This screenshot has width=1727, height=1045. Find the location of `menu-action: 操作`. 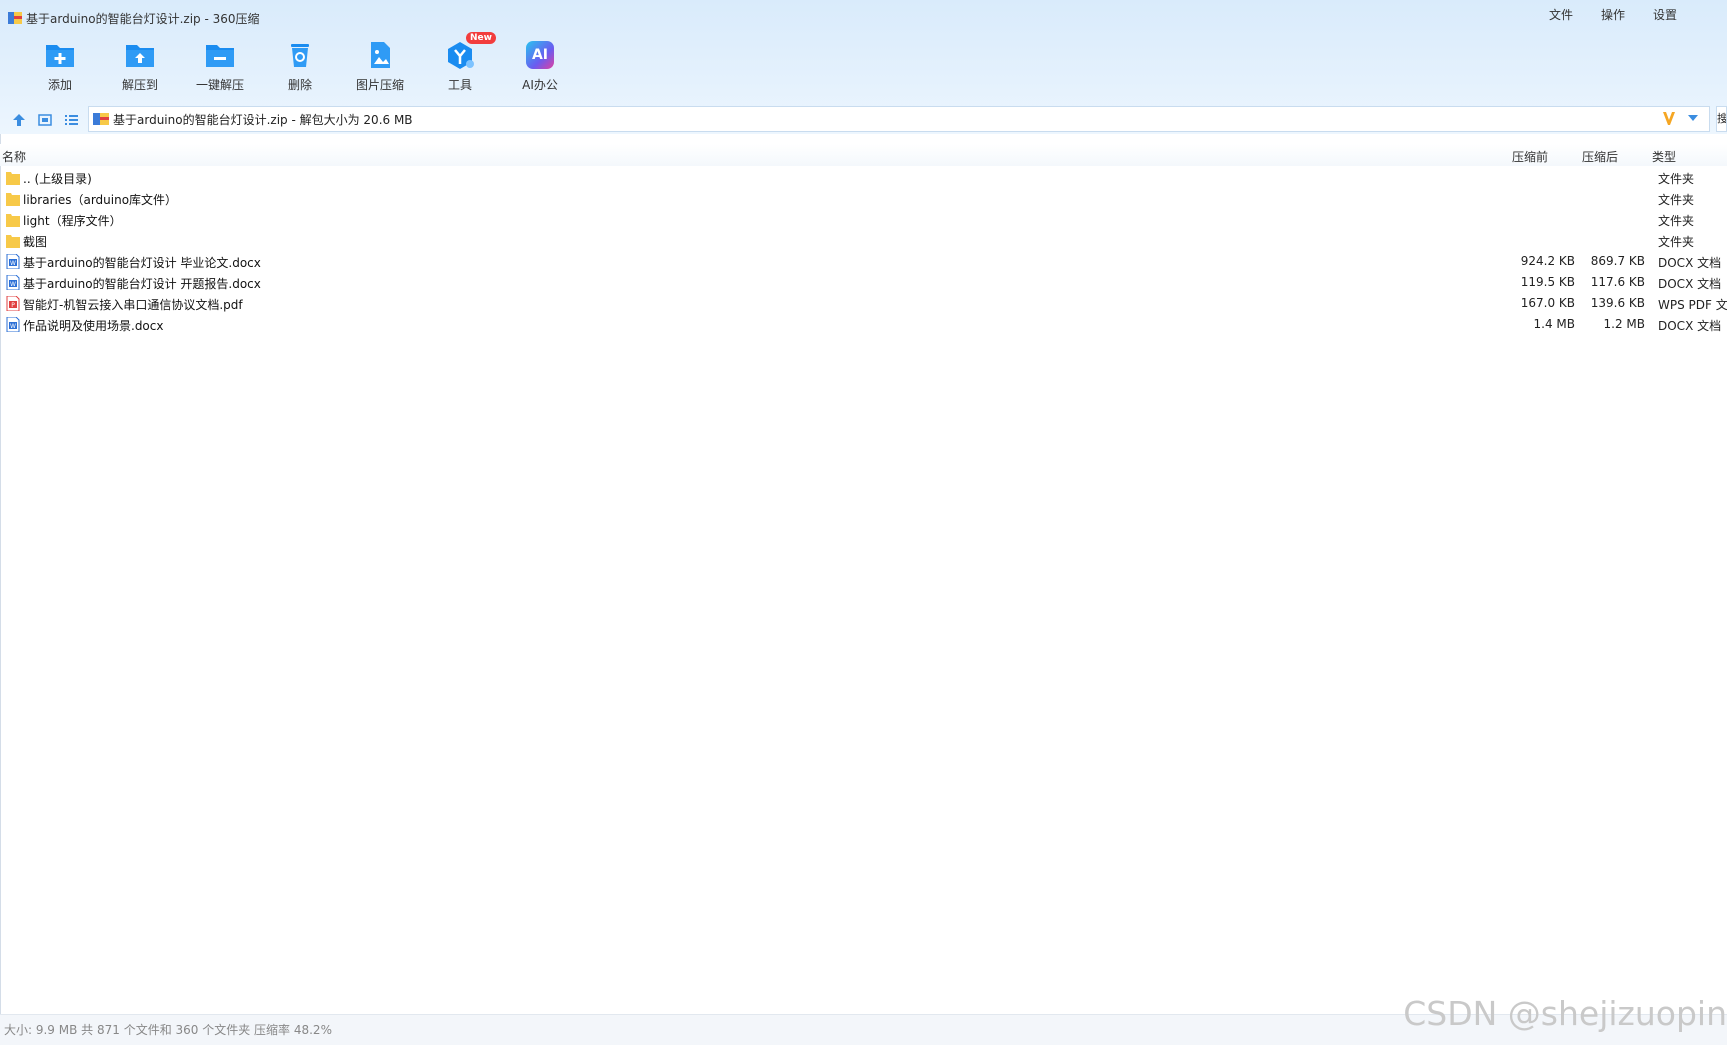

menu-action: 操作 is located at coordinates (1613, 14).